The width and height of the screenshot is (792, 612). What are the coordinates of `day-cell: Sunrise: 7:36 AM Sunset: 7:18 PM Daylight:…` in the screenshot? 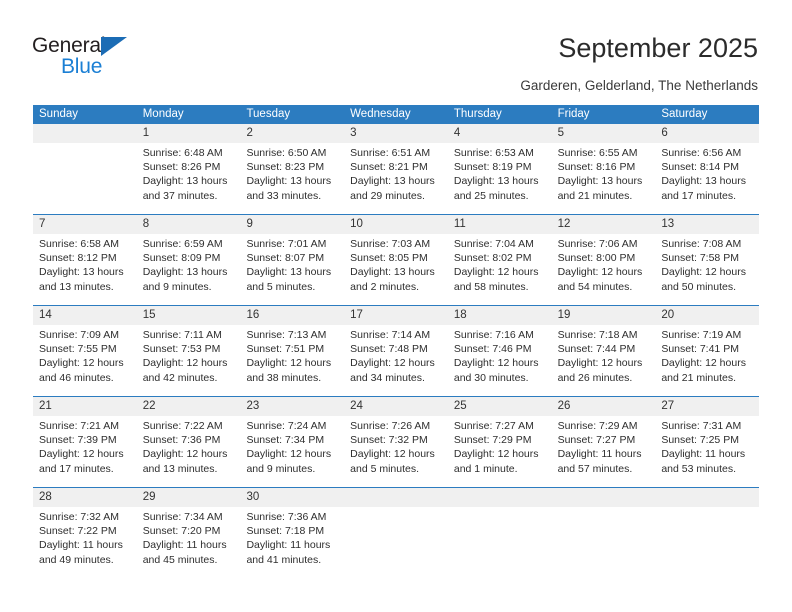 It's located at (292, 542).